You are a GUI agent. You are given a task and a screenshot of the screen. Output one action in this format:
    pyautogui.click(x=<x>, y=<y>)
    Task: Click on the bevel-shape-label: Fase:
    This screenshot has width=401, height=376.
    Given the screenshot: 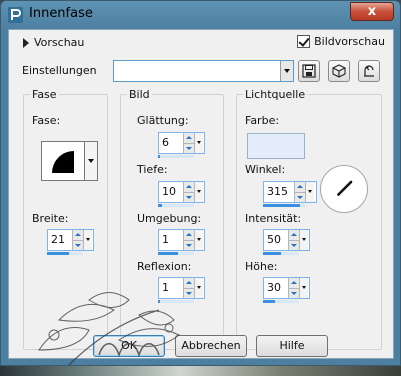 What is the action you would take?
    pyautogui.click(x=46, y=120)
    